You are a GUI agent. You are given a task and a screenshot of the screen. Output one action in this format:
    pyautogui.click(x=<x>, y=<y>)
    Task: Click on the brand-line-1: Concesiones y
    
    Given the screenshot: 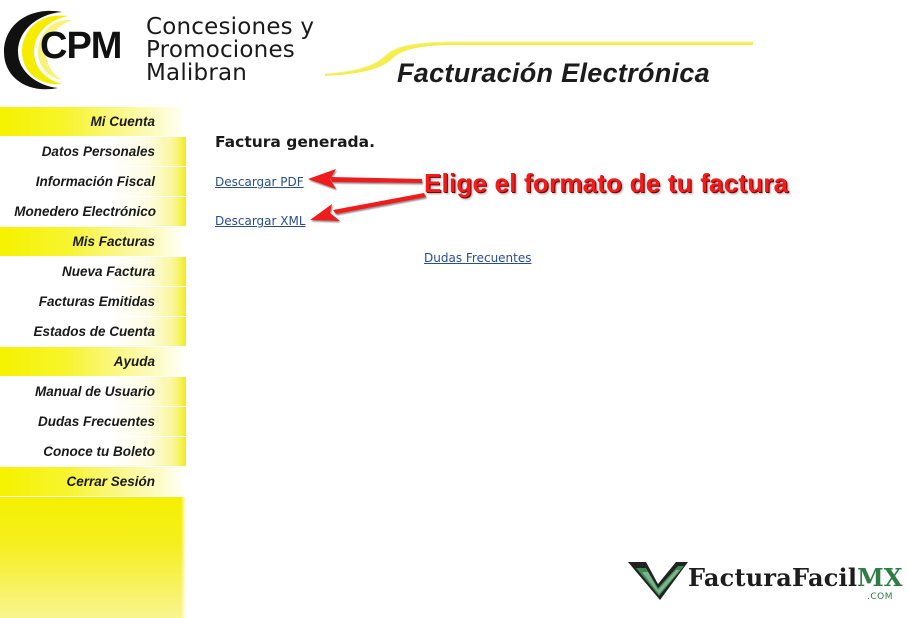 What is the action you would take?
    pyautogui.click(x=230, y=27)
    